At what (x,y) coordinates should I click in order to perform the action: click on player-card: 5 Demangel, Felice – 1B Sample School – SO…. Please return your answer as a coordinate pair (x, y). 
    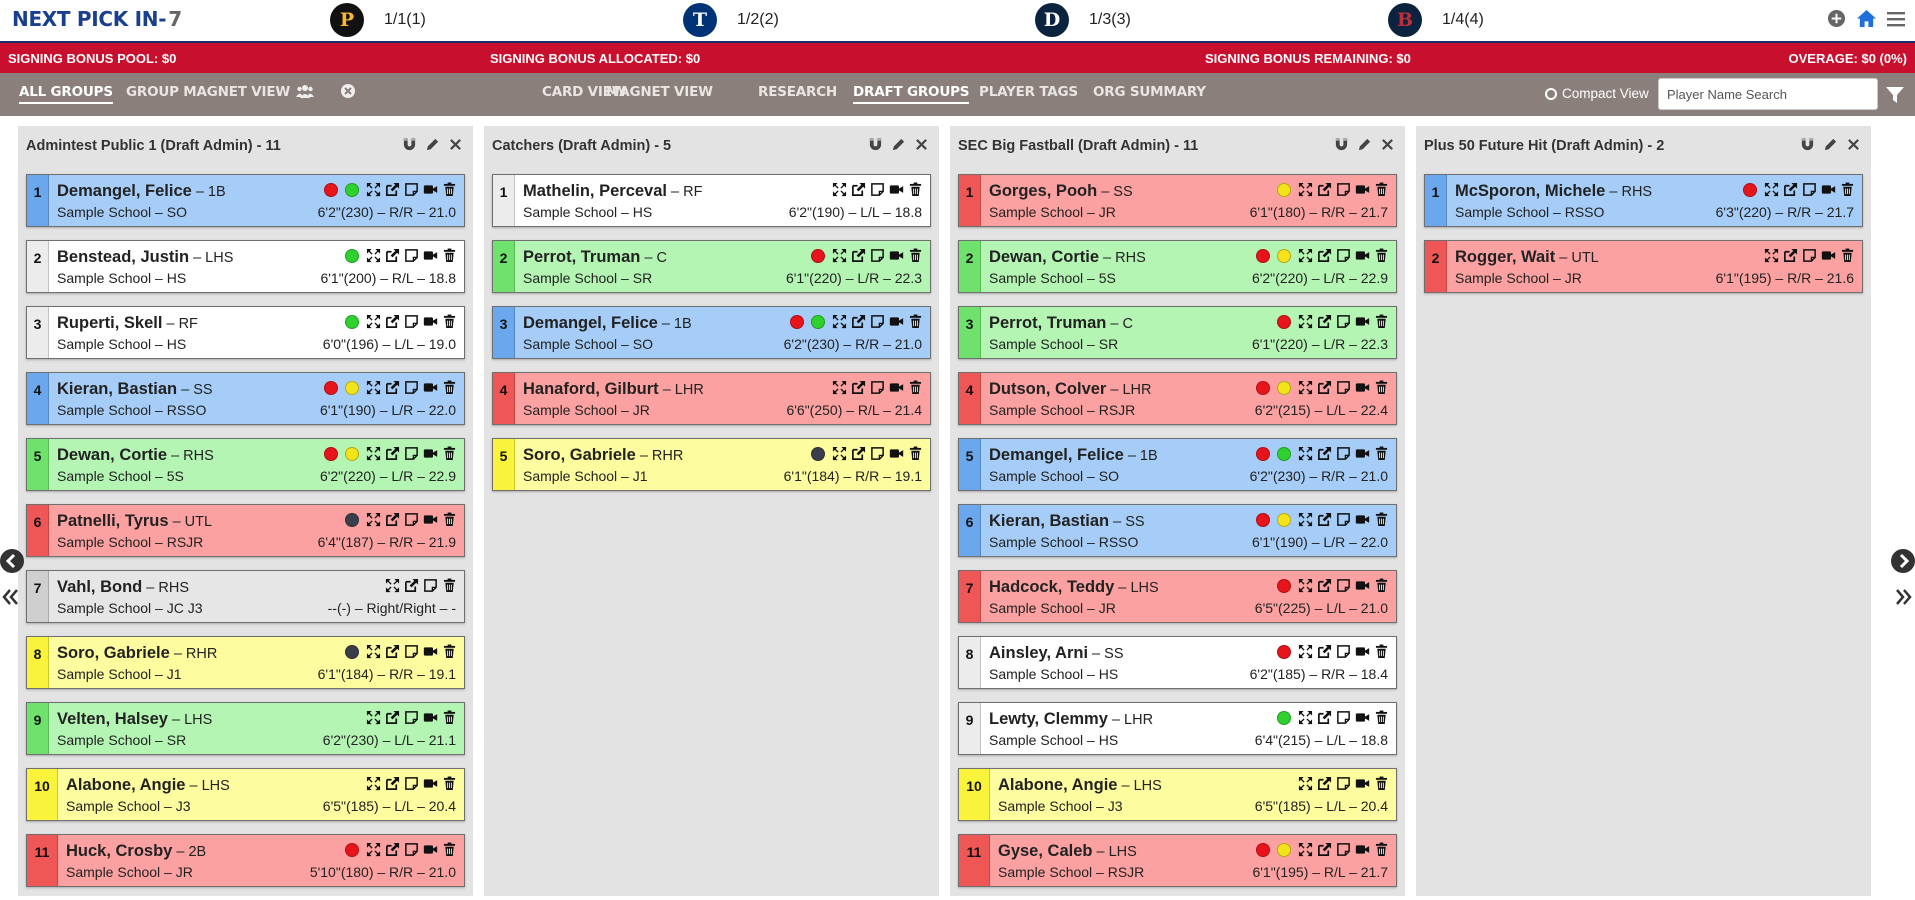
    Looking at the image, I should click on (1177, 464).